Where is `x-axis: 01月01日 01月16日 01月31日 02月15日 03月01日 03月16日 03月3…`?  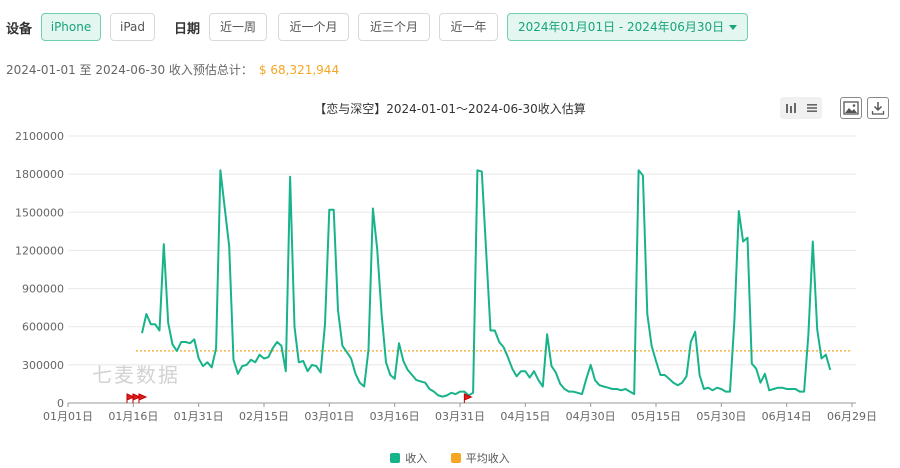
x-axis: 01月01日 01月16日 01月31日 02月15日 03月01日 03月16日 03月3… is located at coordinates (460, 412).